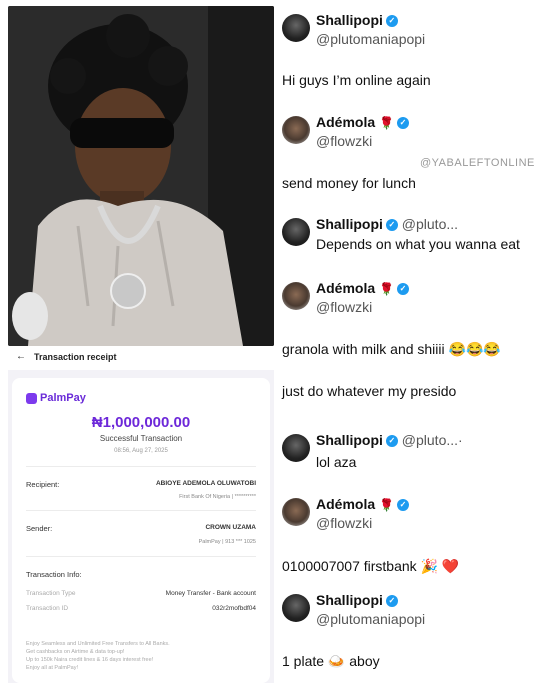 The width and height of the screenshot is (554, 683). What do you see at coordinates (230, 527) in the screenshot?
I see `sender-name: CROWN UZAMA` at bounding box center [230, 527].